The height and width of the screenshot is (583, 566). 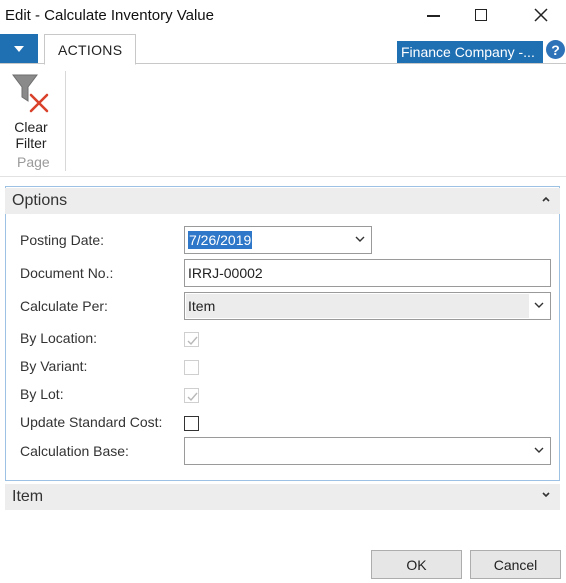 What do you see at coordinates (67, 273) in the screenshot?
I see `document-no-label: Document No.:` at bounding box center [67, 273].